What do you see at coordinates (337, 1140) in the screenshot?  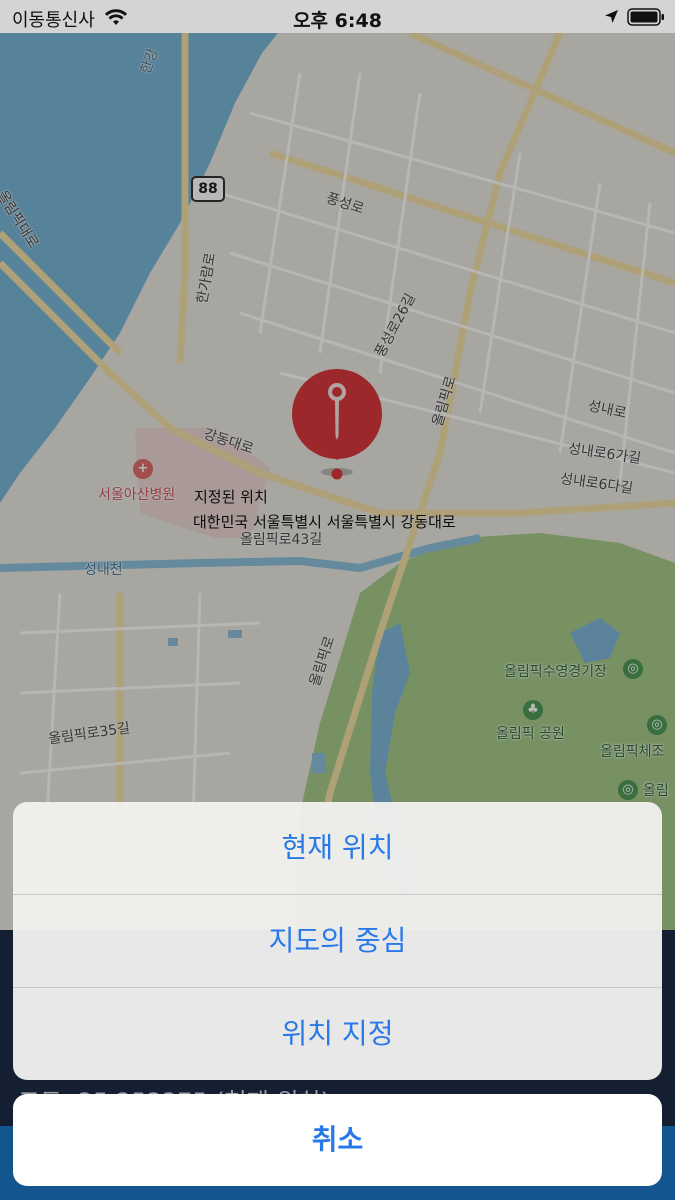 I see `cancel-button: 취소` at bounding box center [337, 1140].